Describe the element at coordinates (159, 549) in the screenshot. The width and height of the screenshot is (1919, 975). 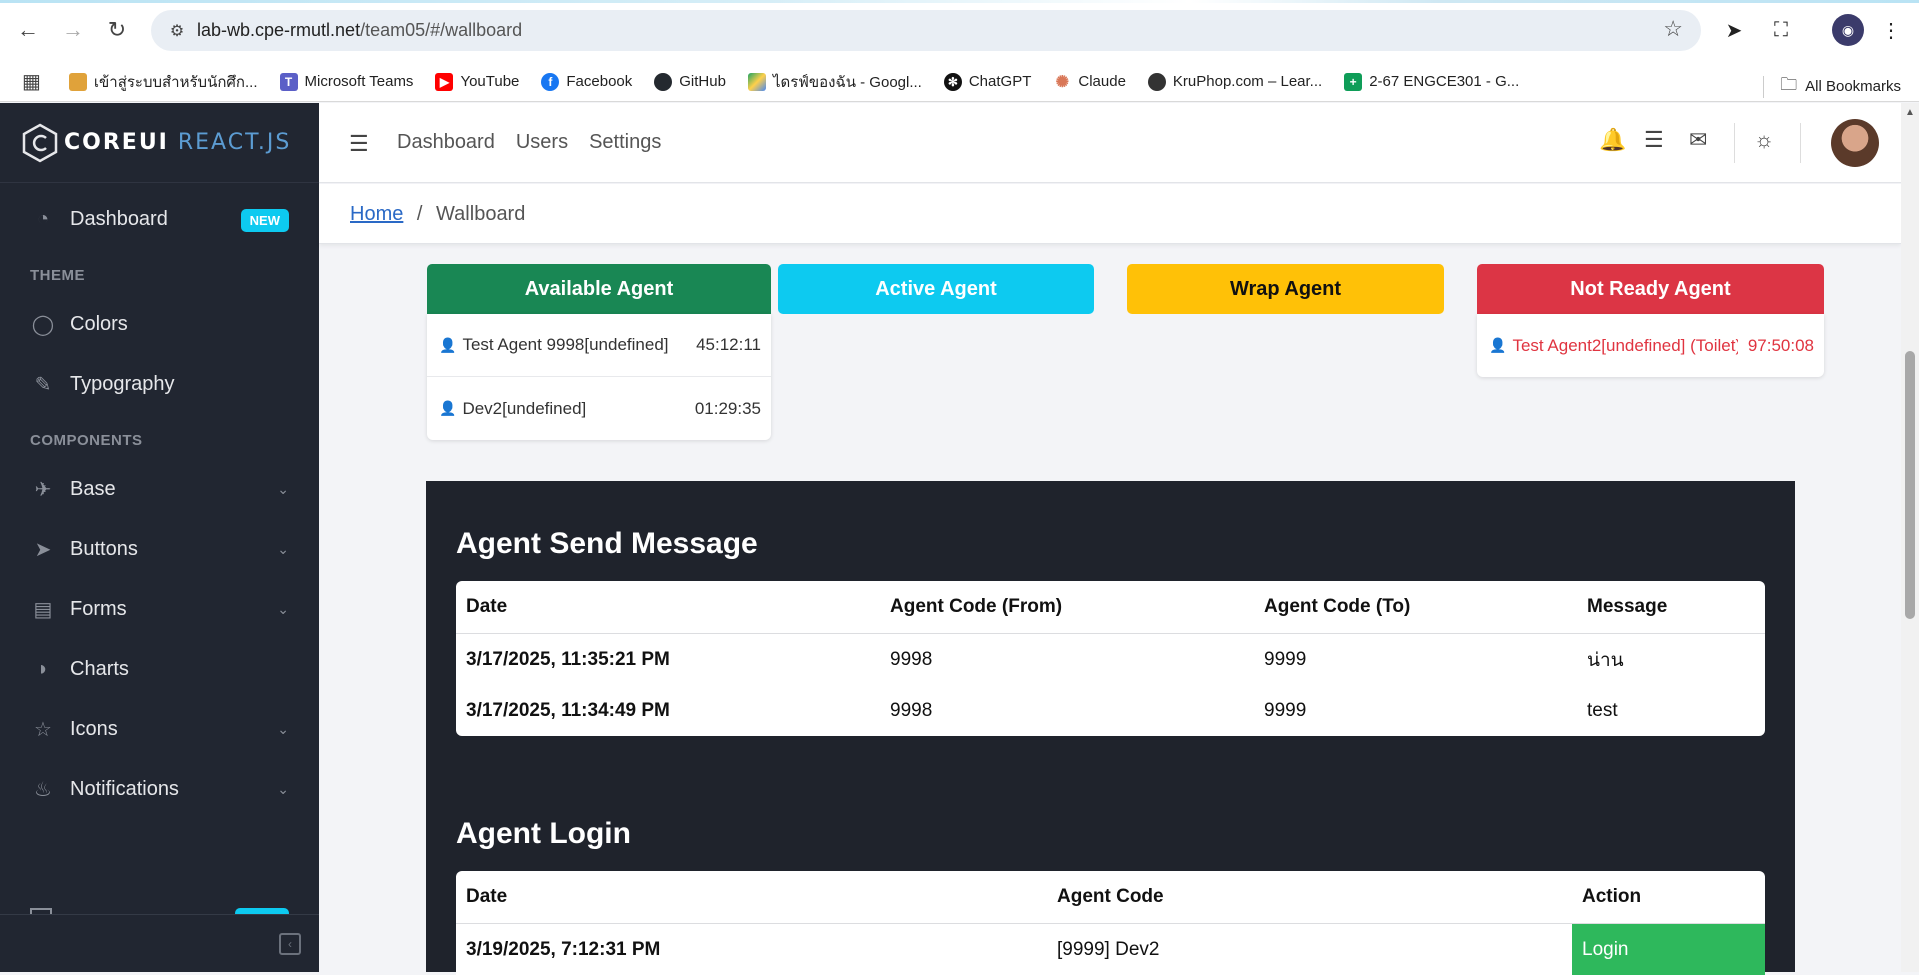
I see `sidebar-item-buttons: ➤ Buttons ⌄` at that location.